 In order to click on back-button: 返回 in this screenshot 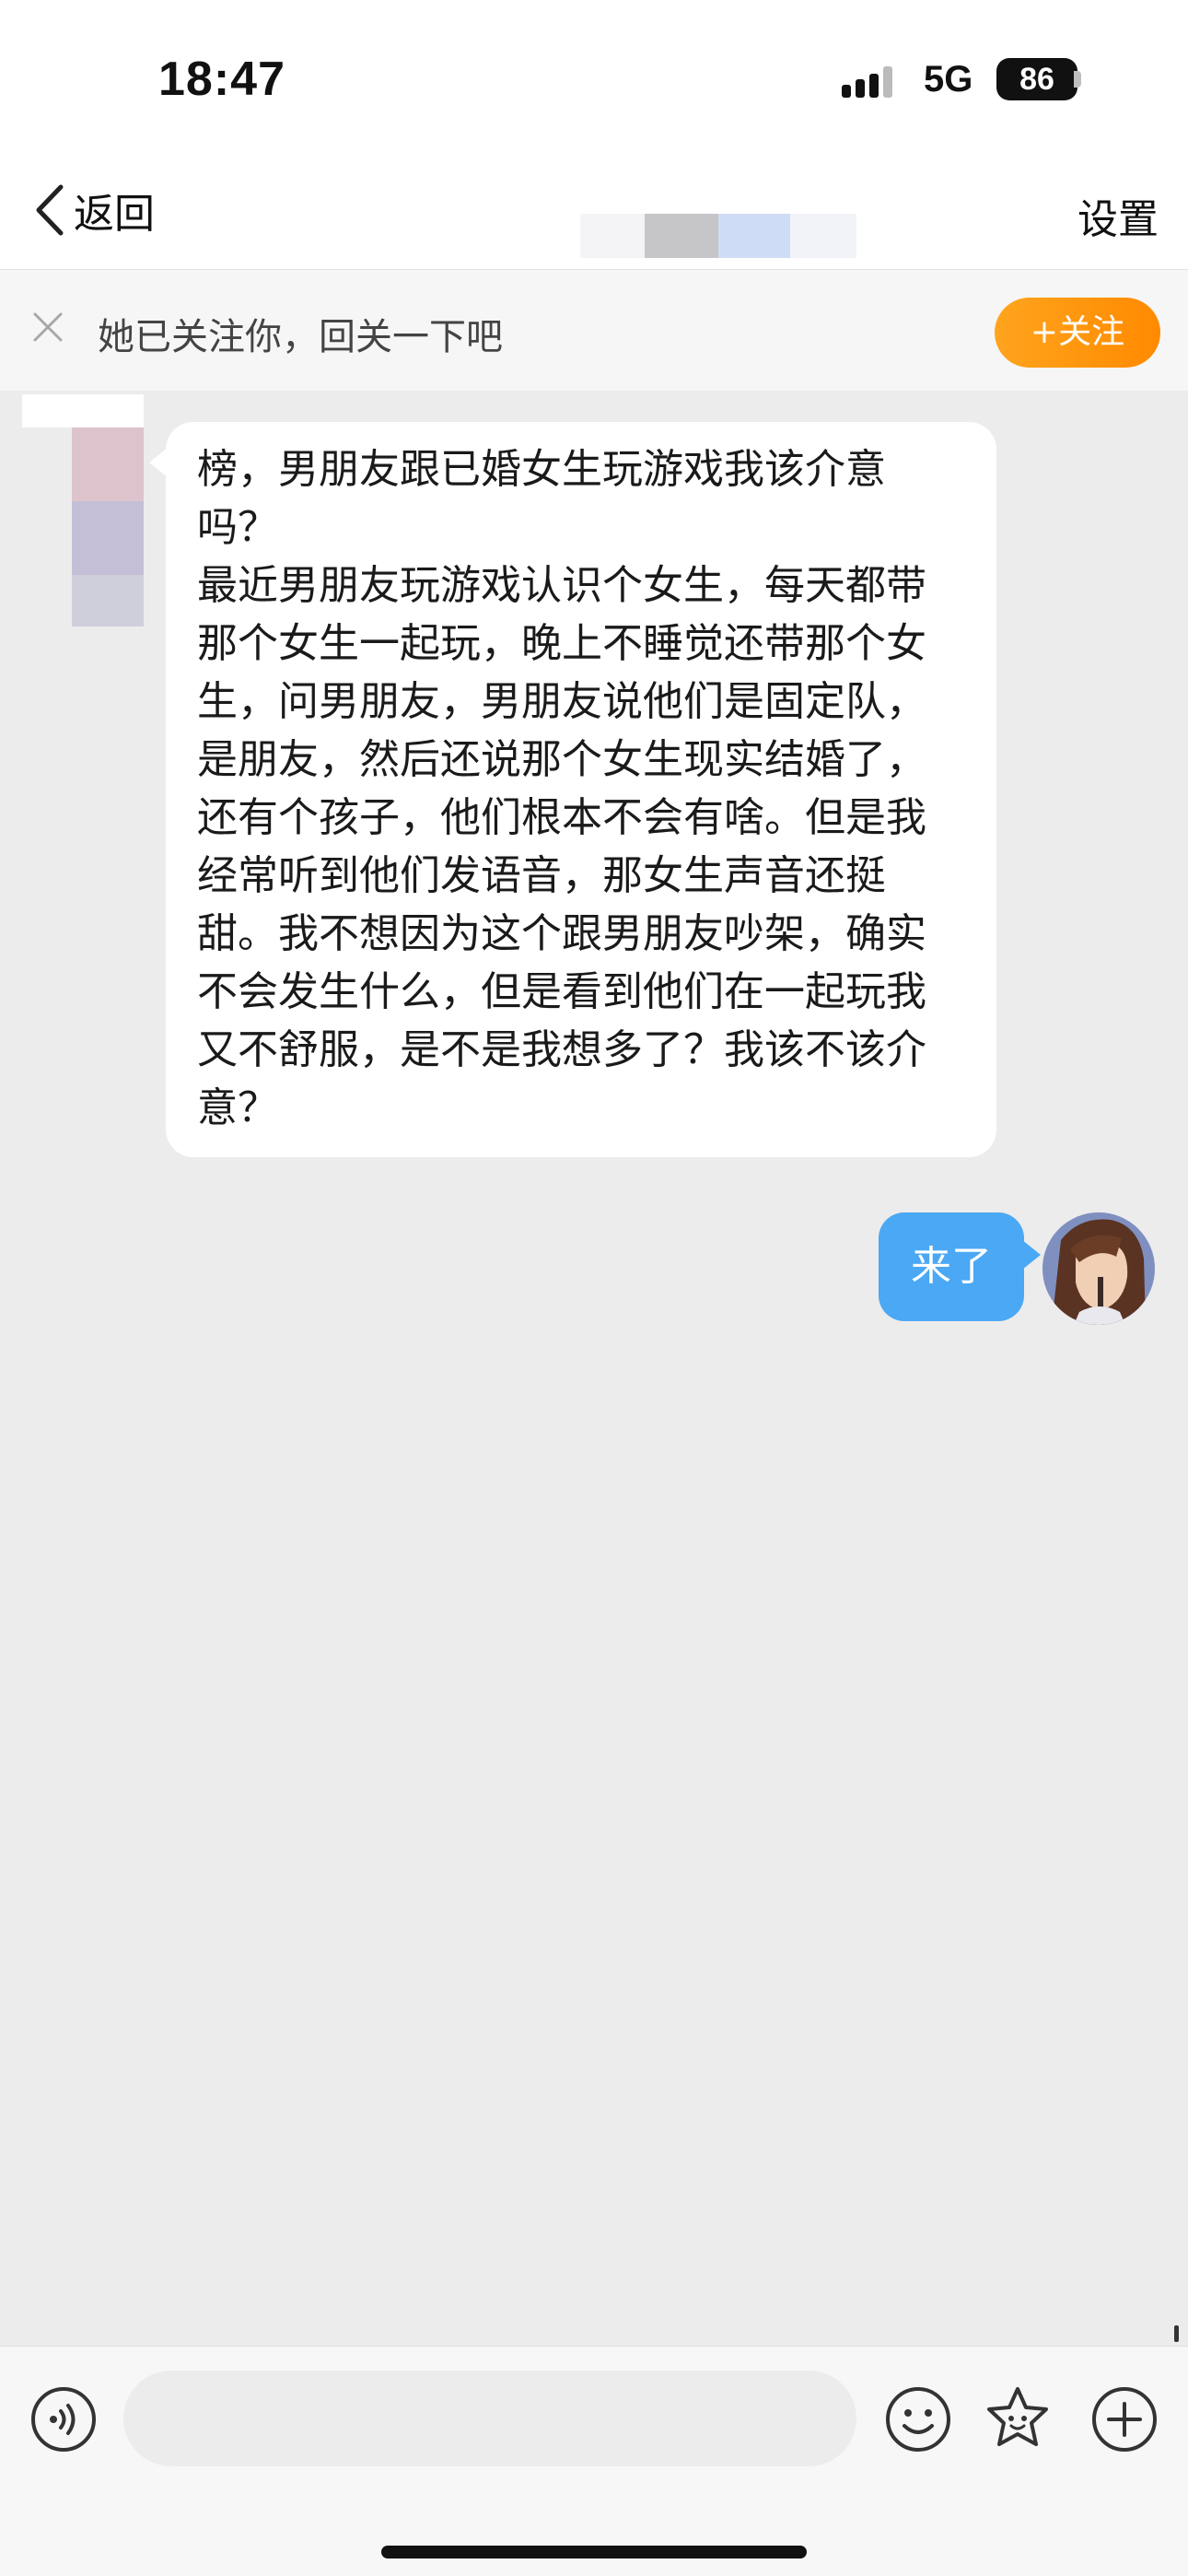, I will do `click(93, 211)`.